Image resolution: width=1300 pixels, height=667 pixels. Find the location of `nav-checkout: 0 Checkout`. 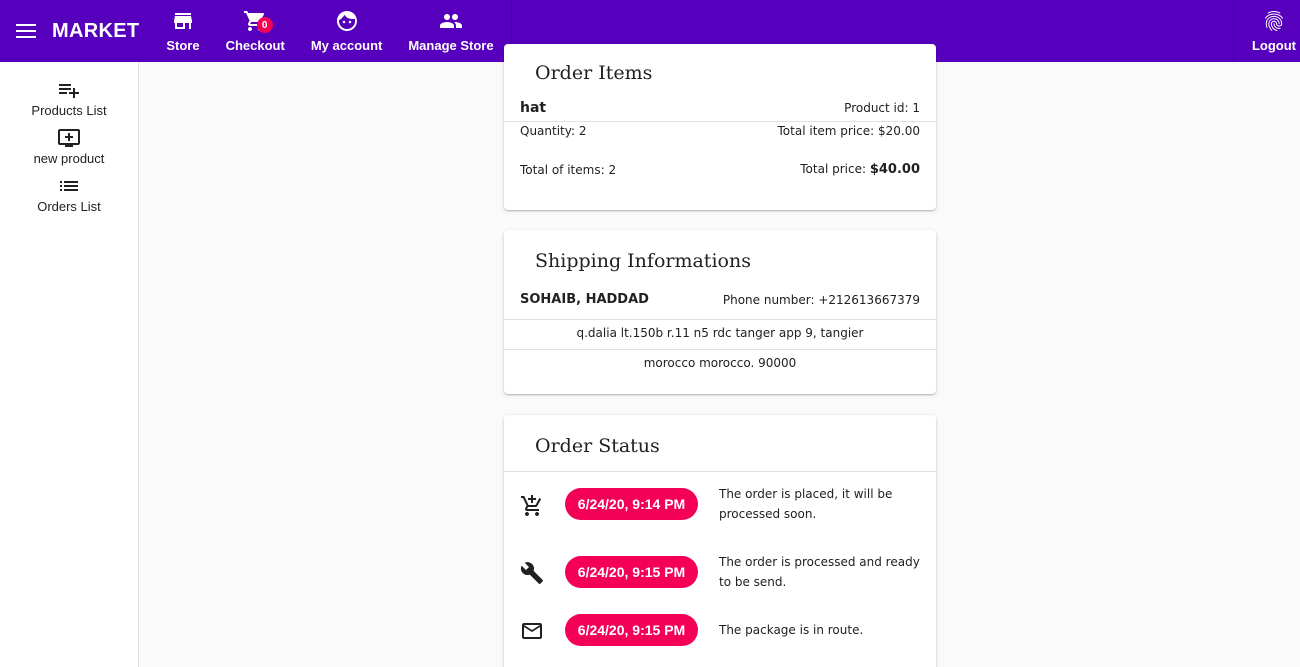

nav-checkout: 0 Checkout is located at coordinates (255, 31).